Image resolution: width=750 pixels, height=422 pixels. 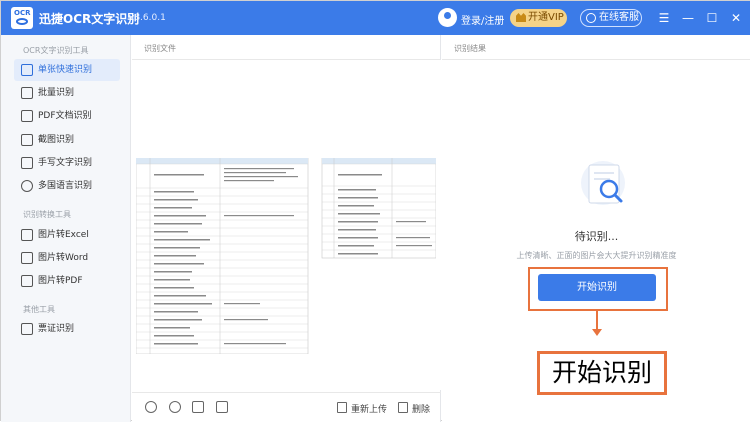 What do you see at coordinates (39, 309) in the screenshot?
I see `section-other-tools: 其他工具` at bounding box center [39, 309].